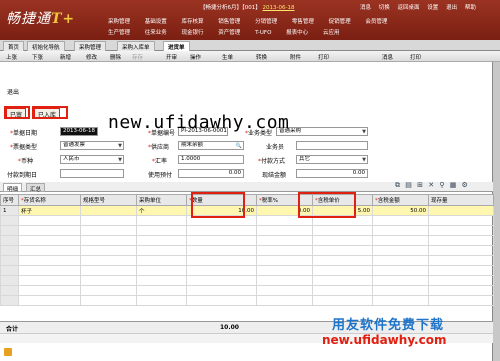 The width and height of the screenshot is (500, 361). What do you see at coordinates (108, 210) in the screenshot?
I see `cell-spec` at bounding box center [108, 210].